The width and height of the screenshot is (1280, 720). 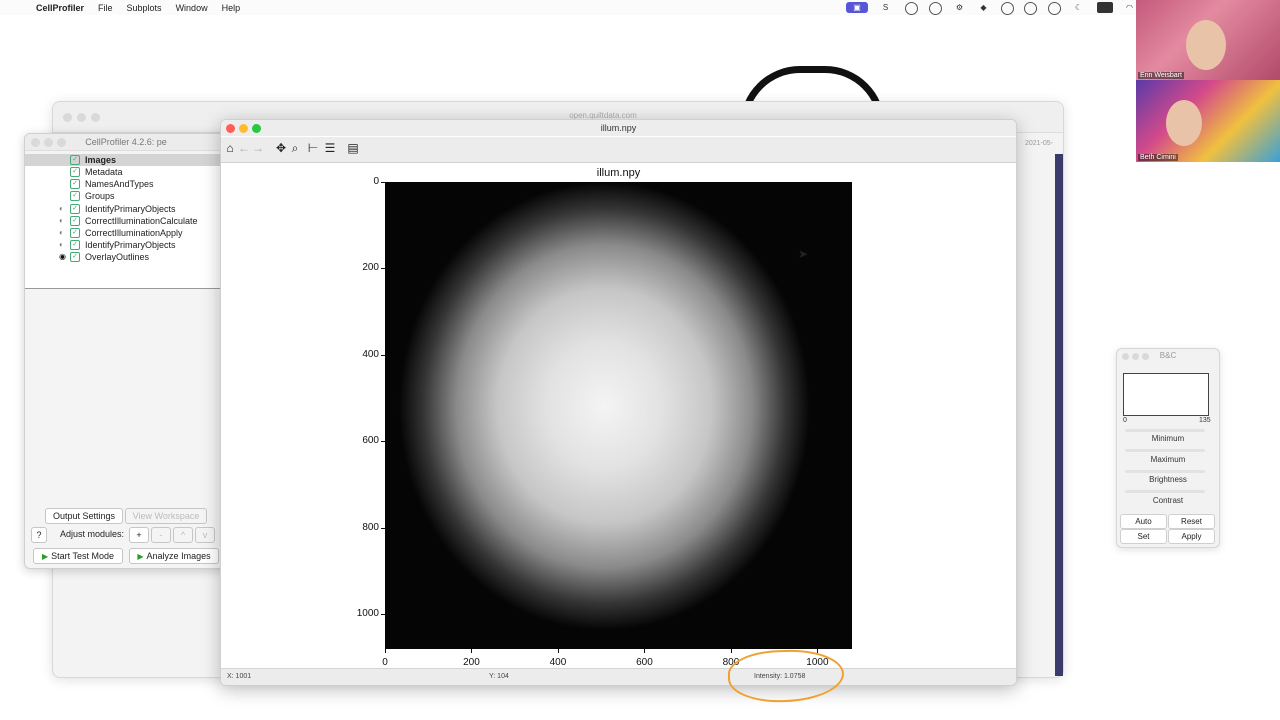 I want to click on start-test-mode-button: ▶ Start Test Mode, so click(x=78, y=556).